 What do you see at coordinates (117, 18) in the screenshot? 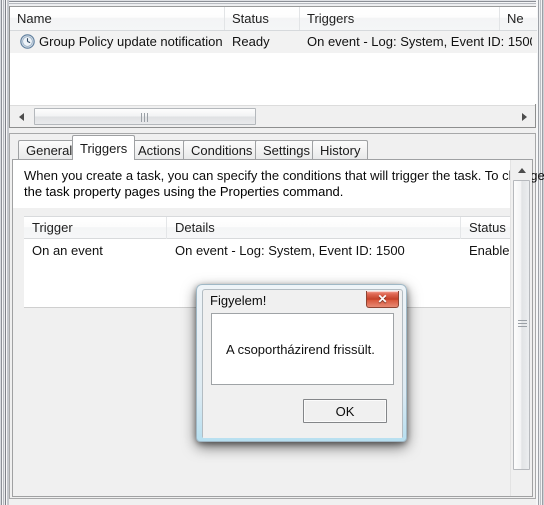
I see `column-header-name: Name` at bounding box center [117, 18].